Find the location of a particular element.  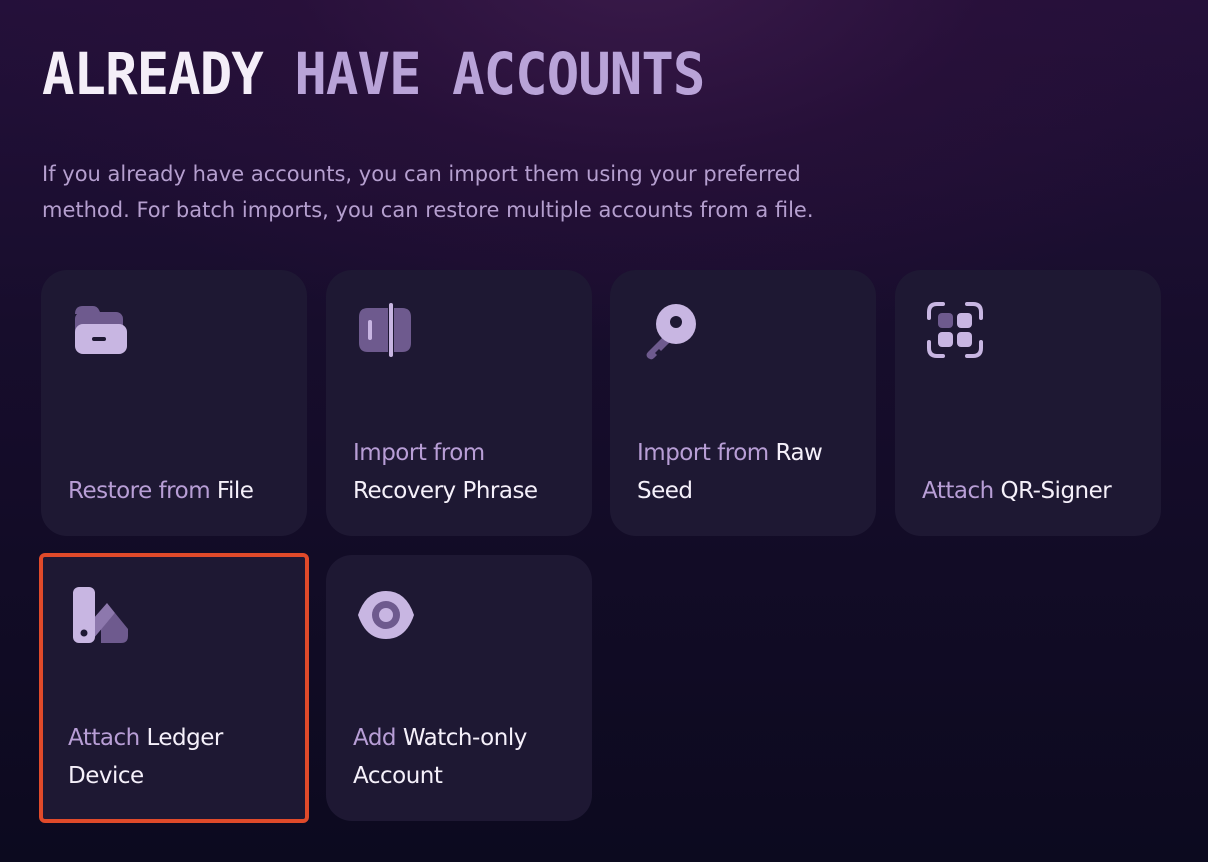

folder-icon is located at coordinates (101, 330).